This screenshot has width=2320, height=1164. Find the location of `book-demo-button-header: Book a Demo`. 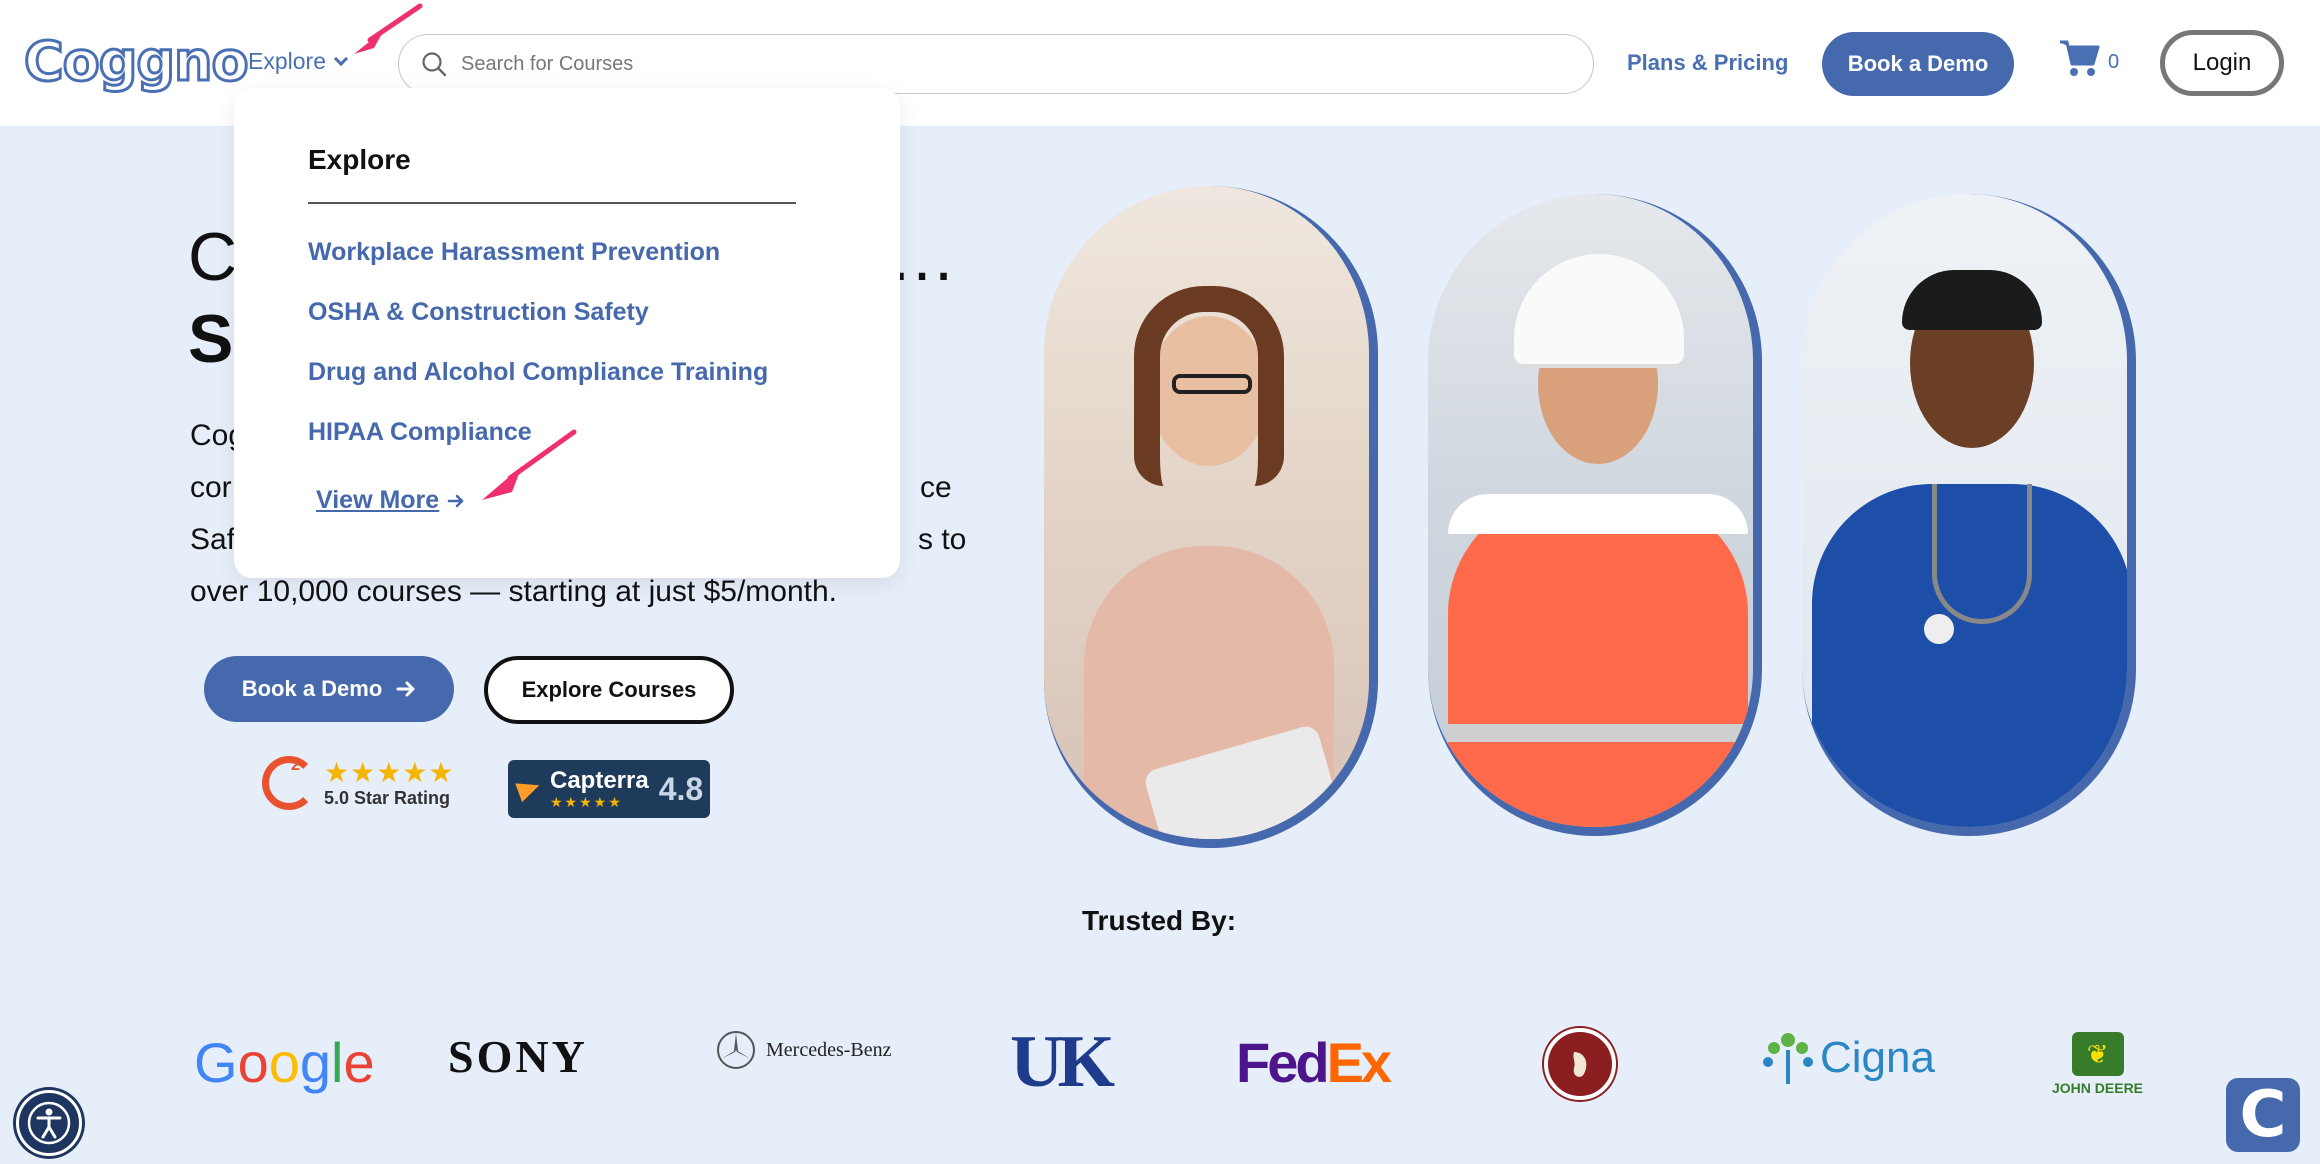

book-demo-button-header: Book a Demo is located at coordinates (1918, 64).